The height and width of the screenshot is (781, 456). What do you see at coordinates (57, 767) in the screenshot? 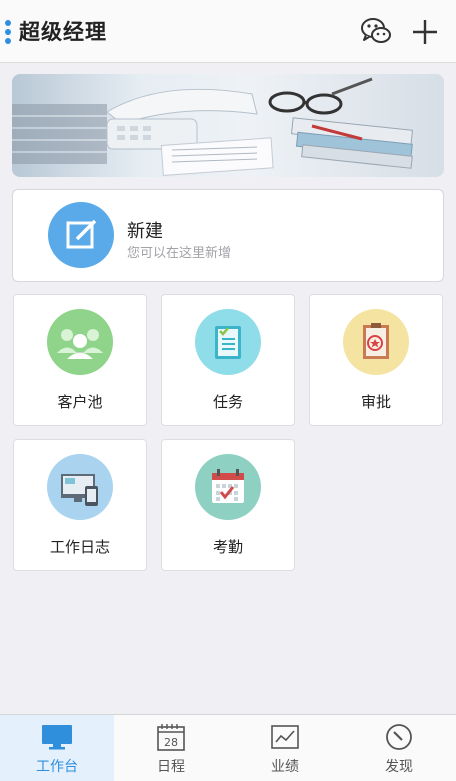
I see `tab-label: 工作台` at bounding box center [57, 767].